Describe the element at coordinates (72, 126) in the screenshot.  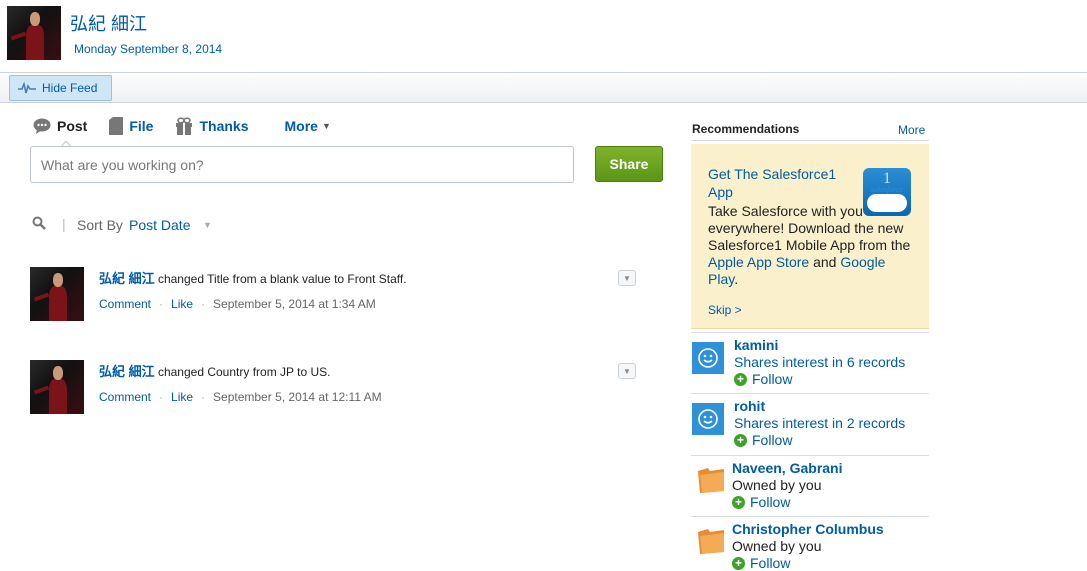
I see `tab-post-label: Post` at that location.